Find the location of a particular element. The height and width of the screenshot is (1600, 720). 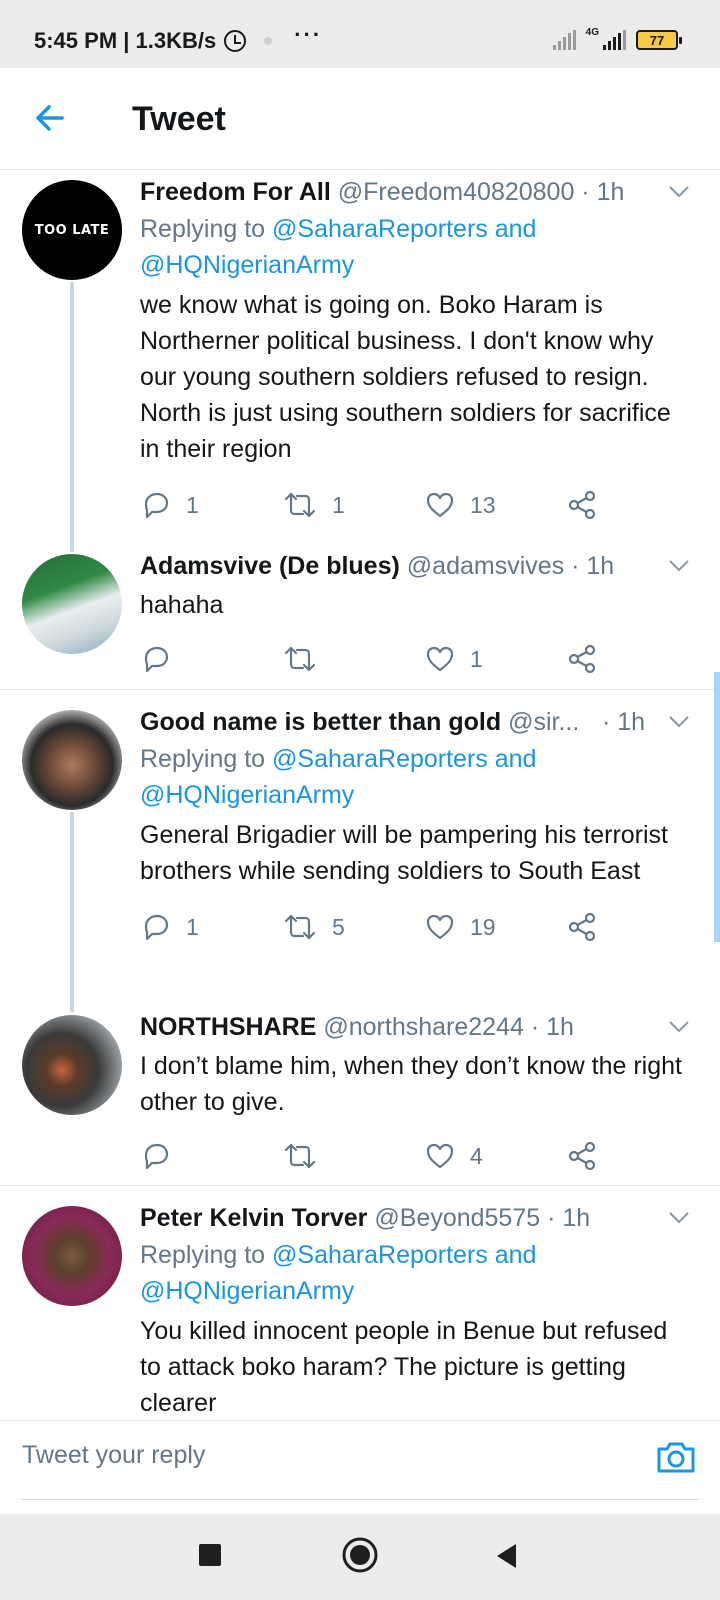

reply-composer: Tweet your reply is located at coordinates (360, 1460).